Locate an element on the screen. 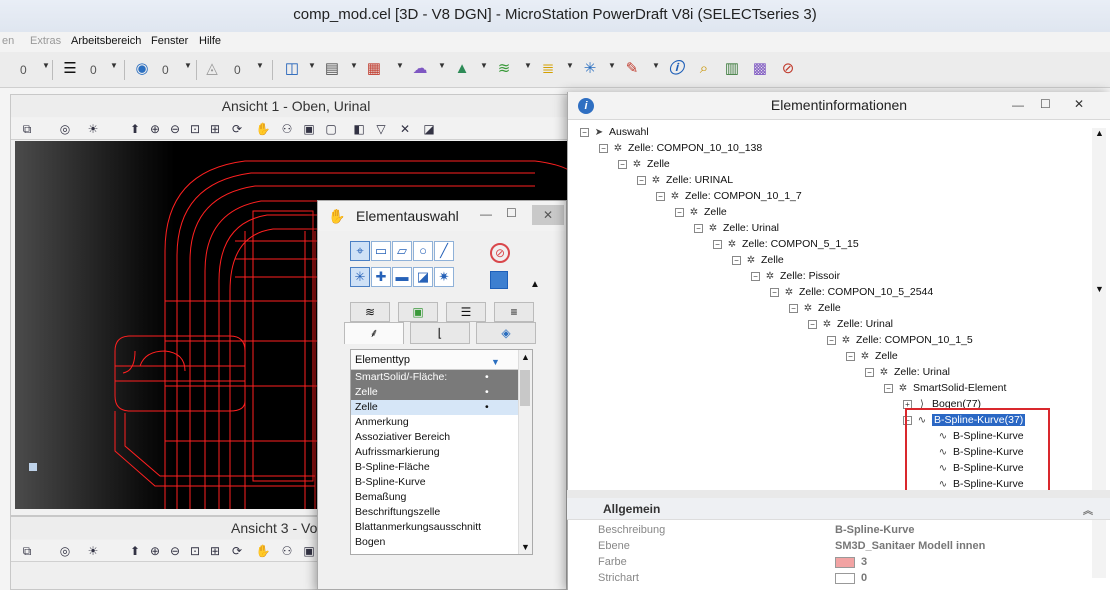 The width and height of the screenshot is (1110, 590). layers-green-icon: ≋ is located at coordinates (504, 69).